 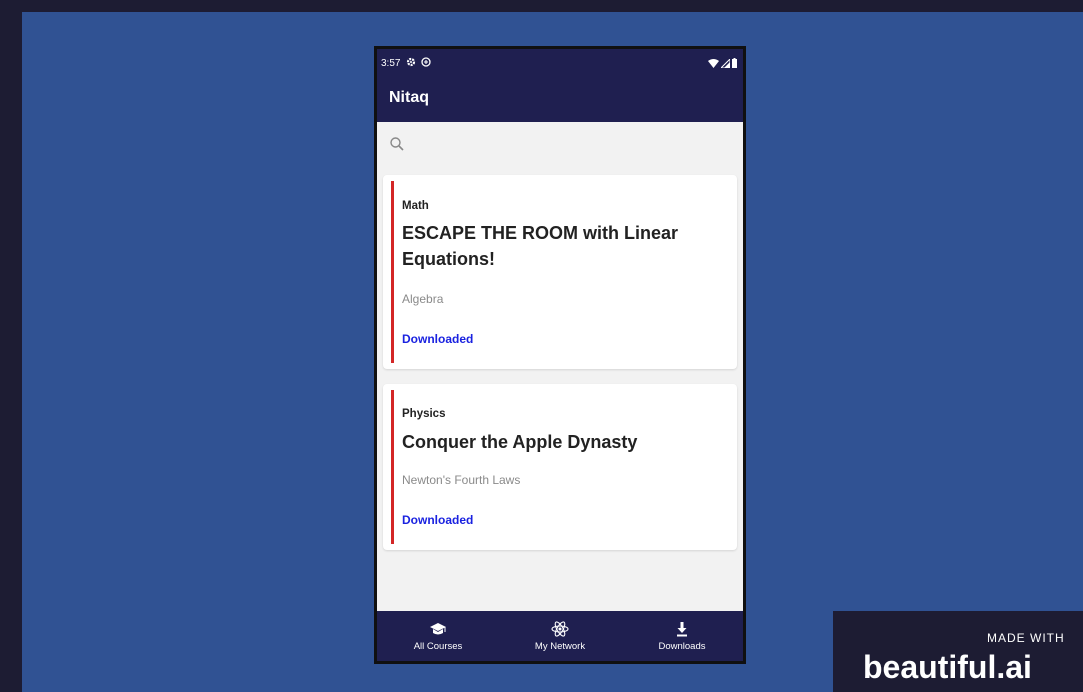 What do you see at coordinates (438, 628) in the screenshot?
I see `graduation-cap-icon` at bounding box center [438, 628].